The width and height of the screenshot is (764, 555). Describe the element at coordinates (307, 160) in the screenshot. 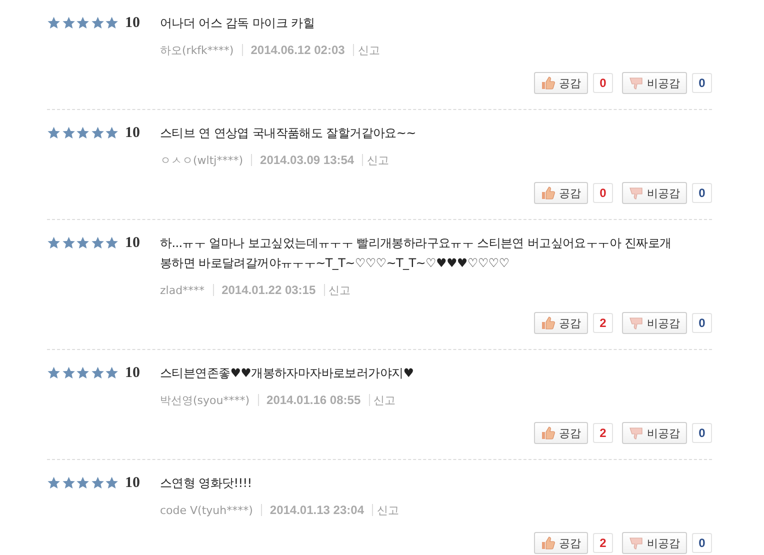

I see `review-date: 2014.03.09 13:54` at that location.